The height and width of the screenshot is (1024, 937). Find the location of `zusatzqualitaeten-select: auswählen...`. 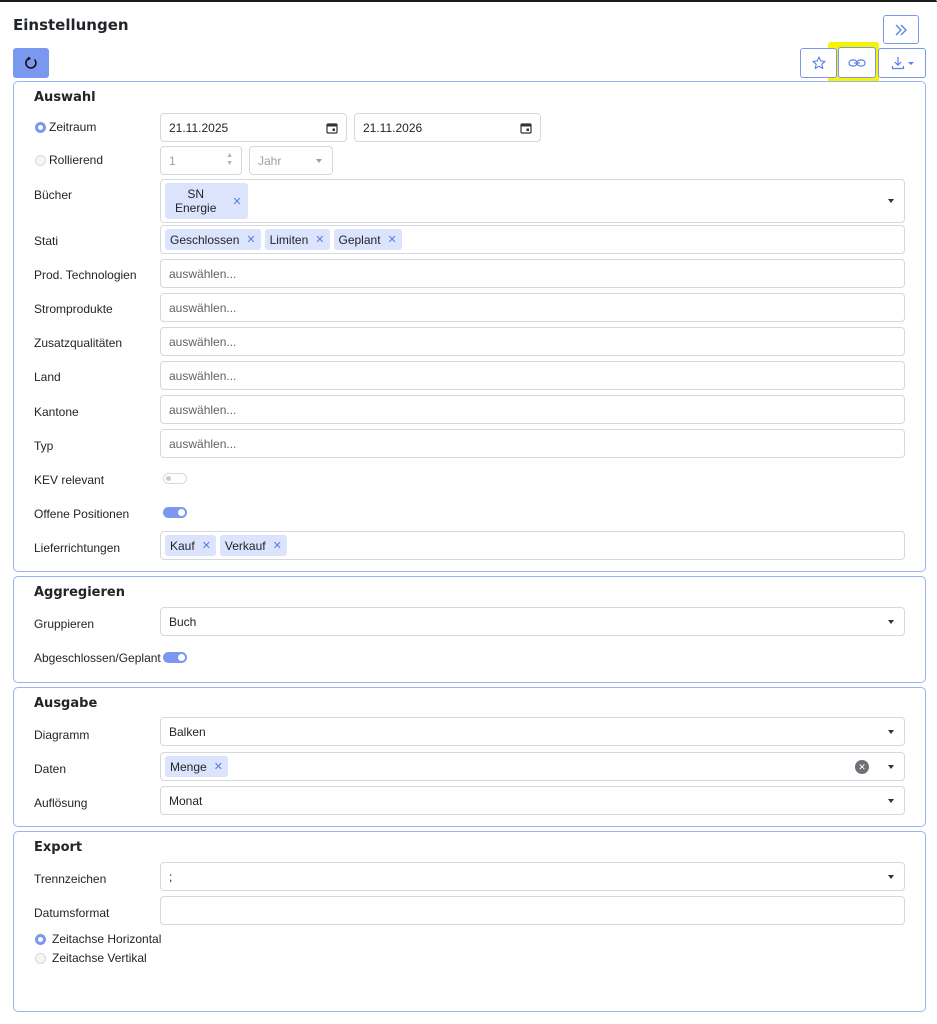

zusatzqualitaeten-select: auswählen... is located at coordinates (532, 341).